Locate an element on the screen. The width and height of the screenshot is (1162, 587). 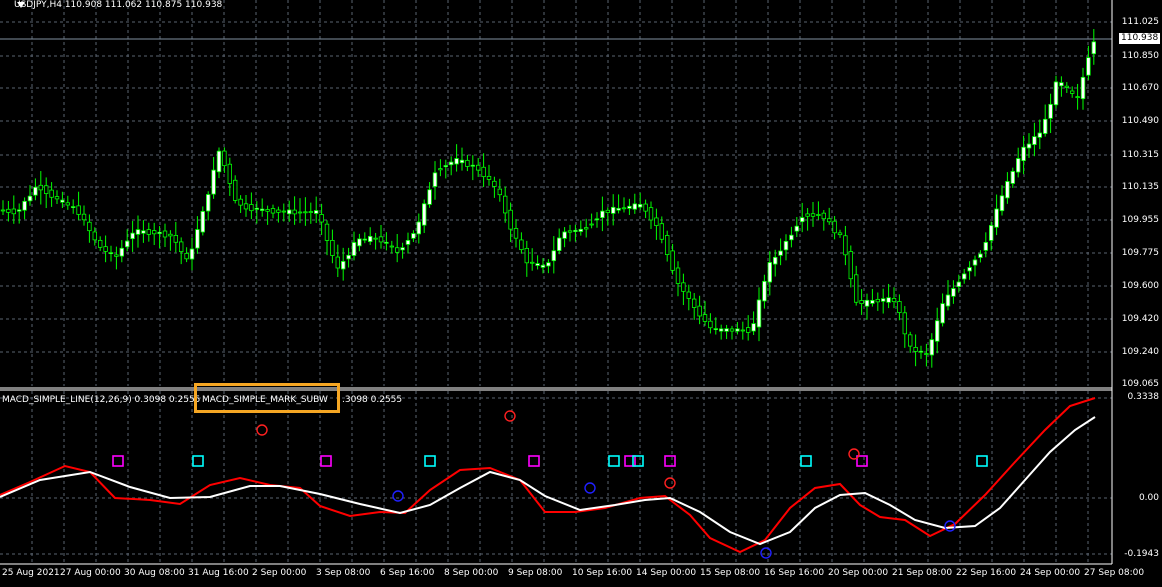
price-axis-label: 110.850 is located at coordinates (1140, 56).